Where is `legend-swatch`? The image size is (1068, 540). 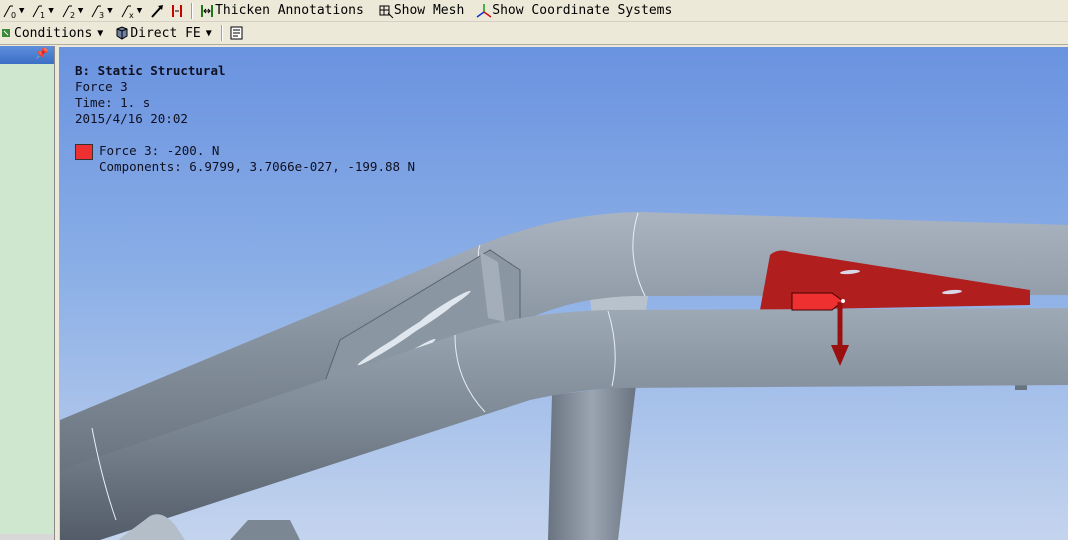
legend-swatch is located at coordinates (84, 152).